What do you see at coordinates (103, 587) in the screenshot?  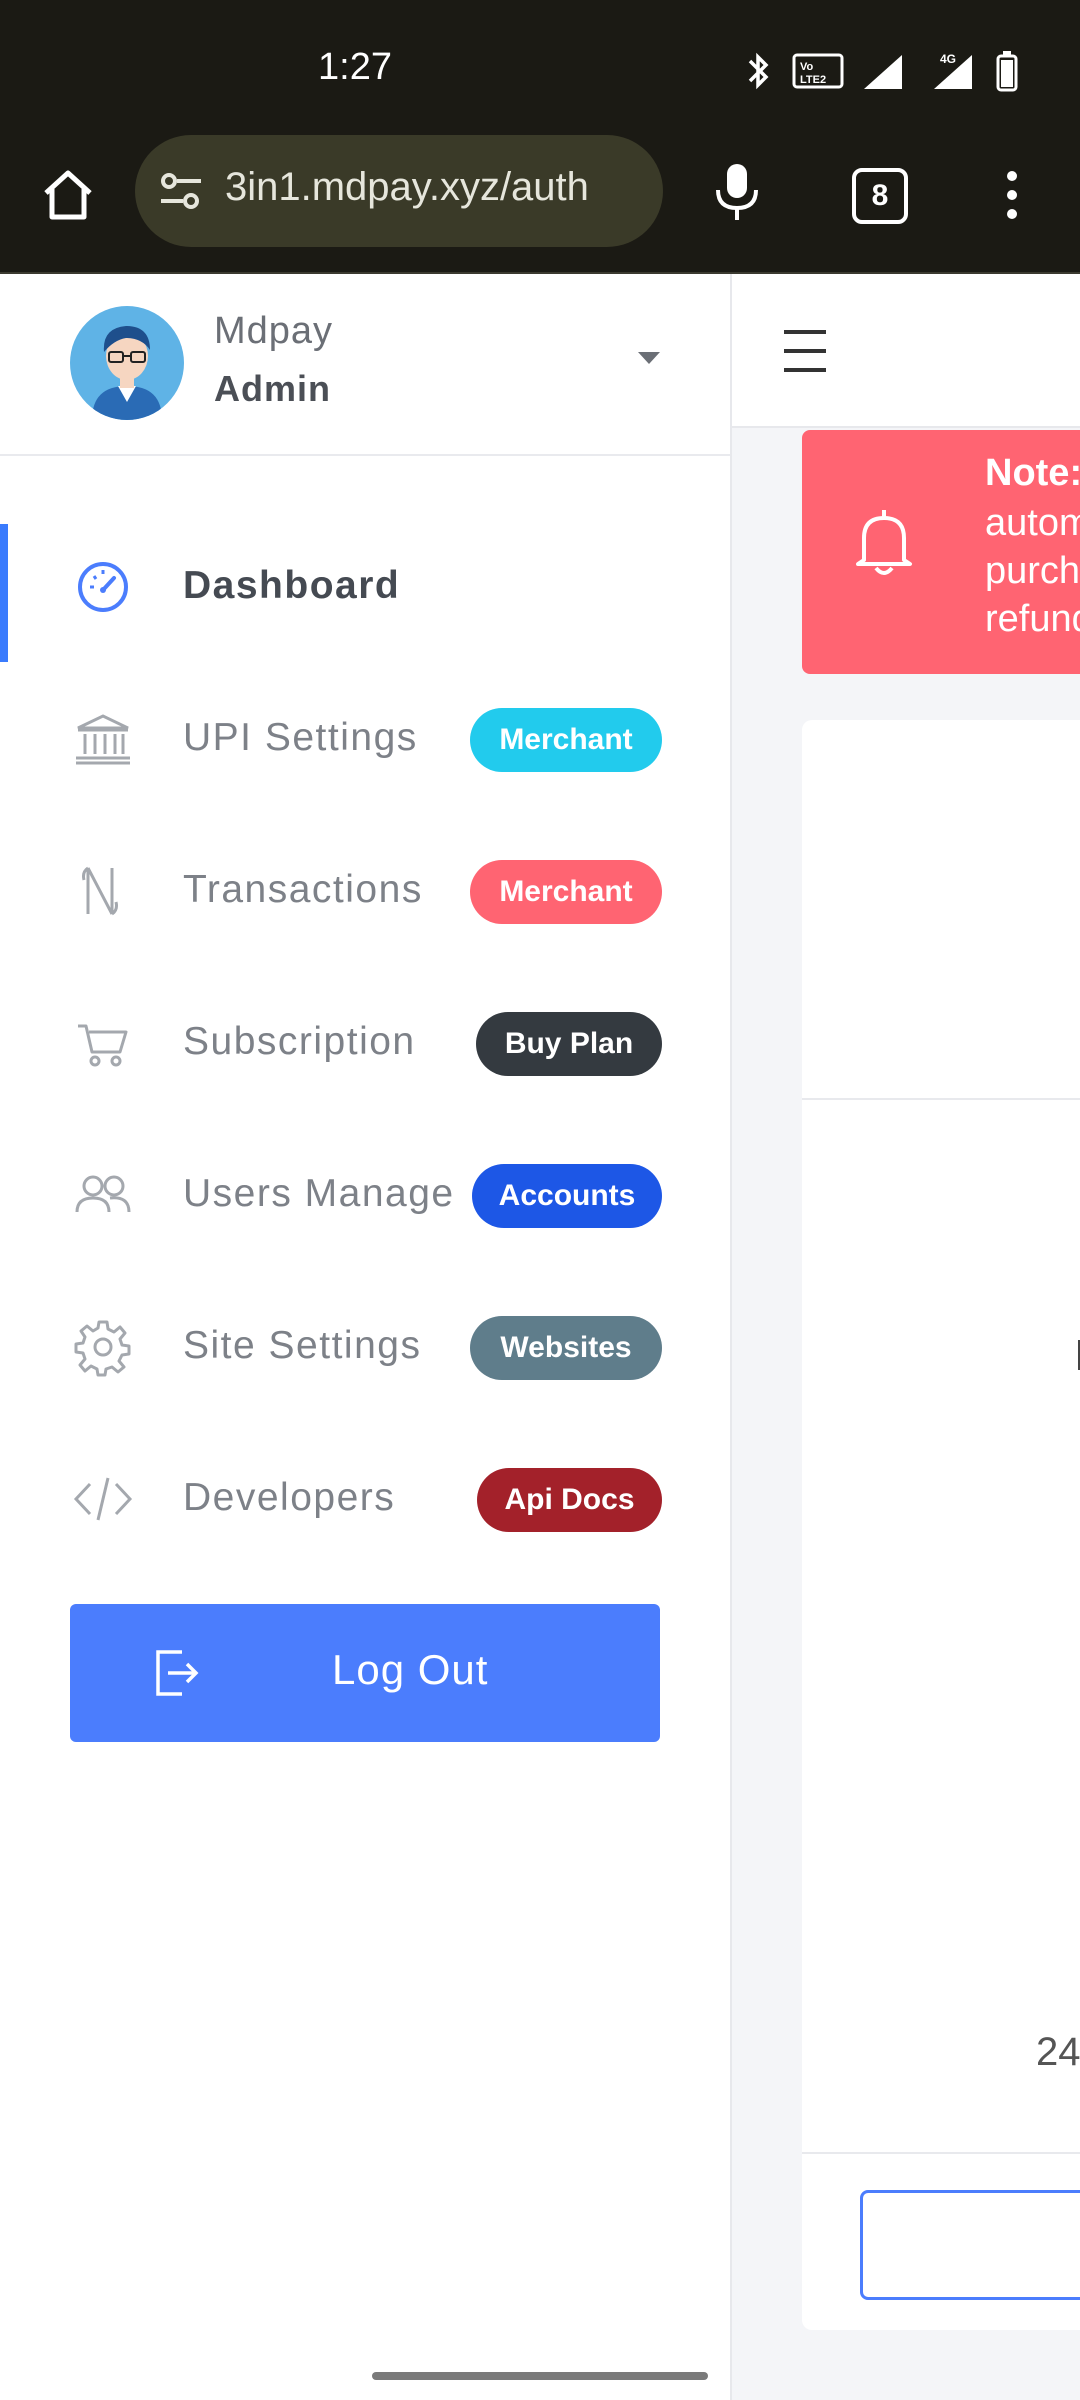 I see `speedometer-icon` at bounding box center [103, 587].